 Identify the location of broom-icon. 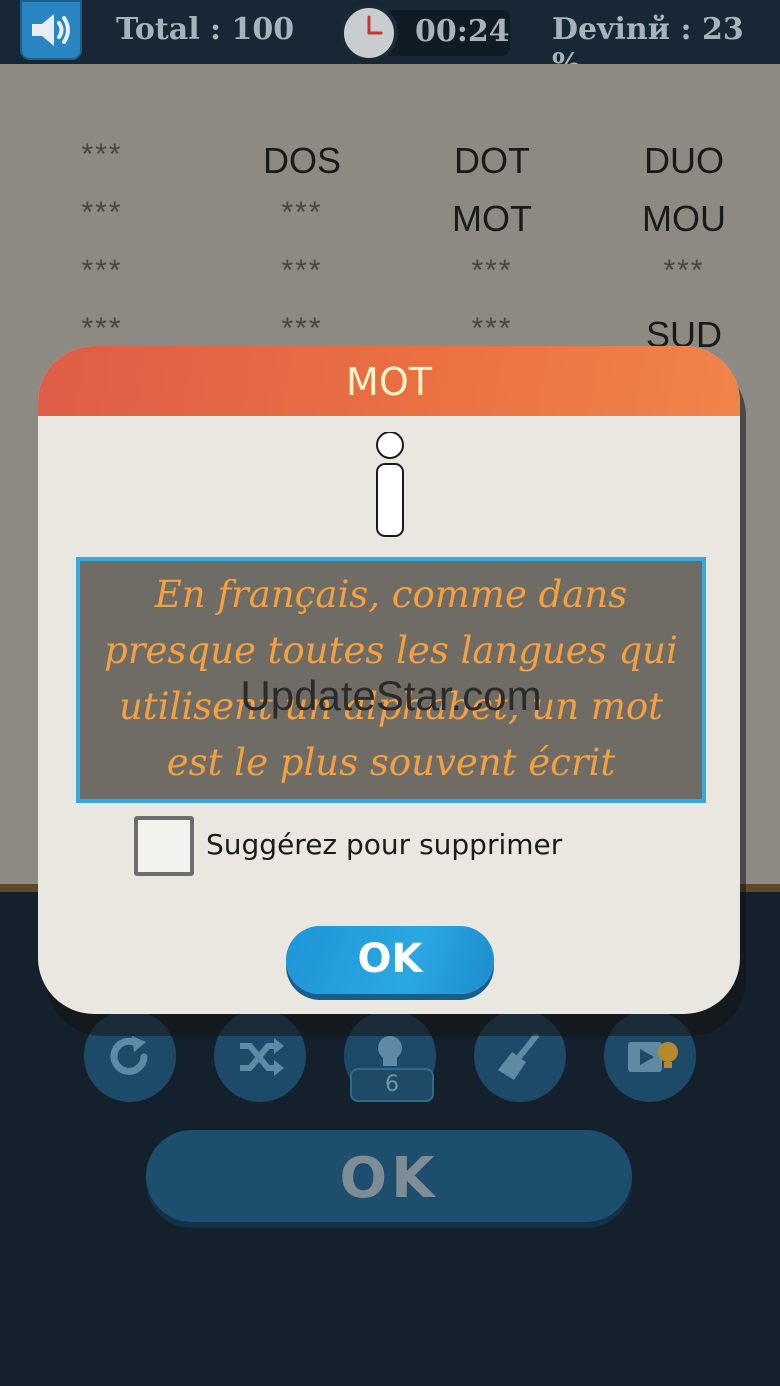
(518, 1057).